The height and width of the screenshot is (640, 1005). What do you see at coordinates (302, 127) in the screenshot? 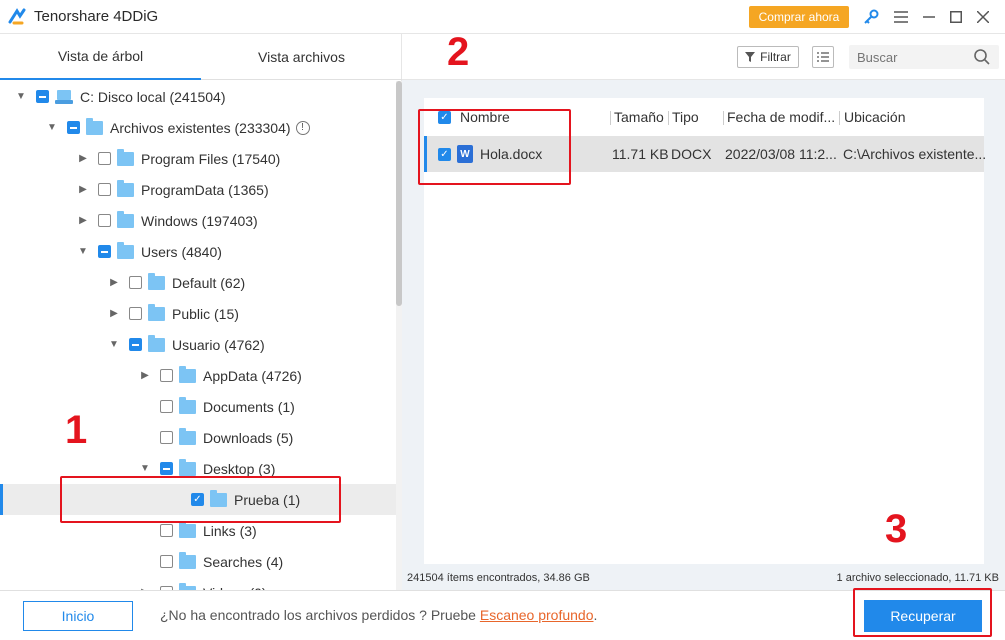
I see `info-icon: !` at bounding box center [302, 127].